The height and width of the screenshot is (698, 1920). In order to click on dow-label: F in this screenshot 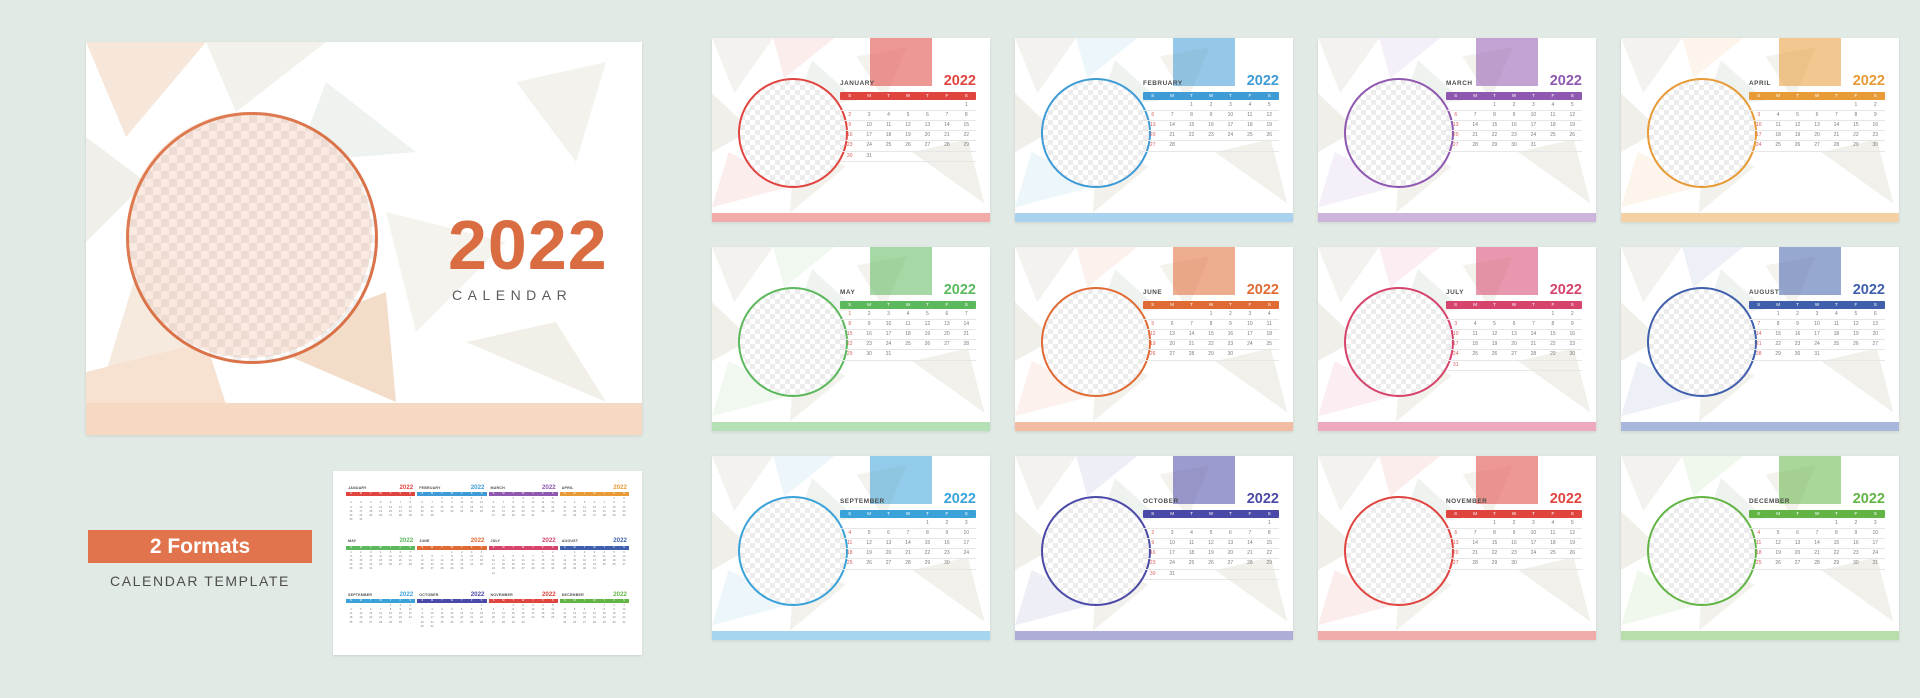, I will do `click(1856, 304)`.